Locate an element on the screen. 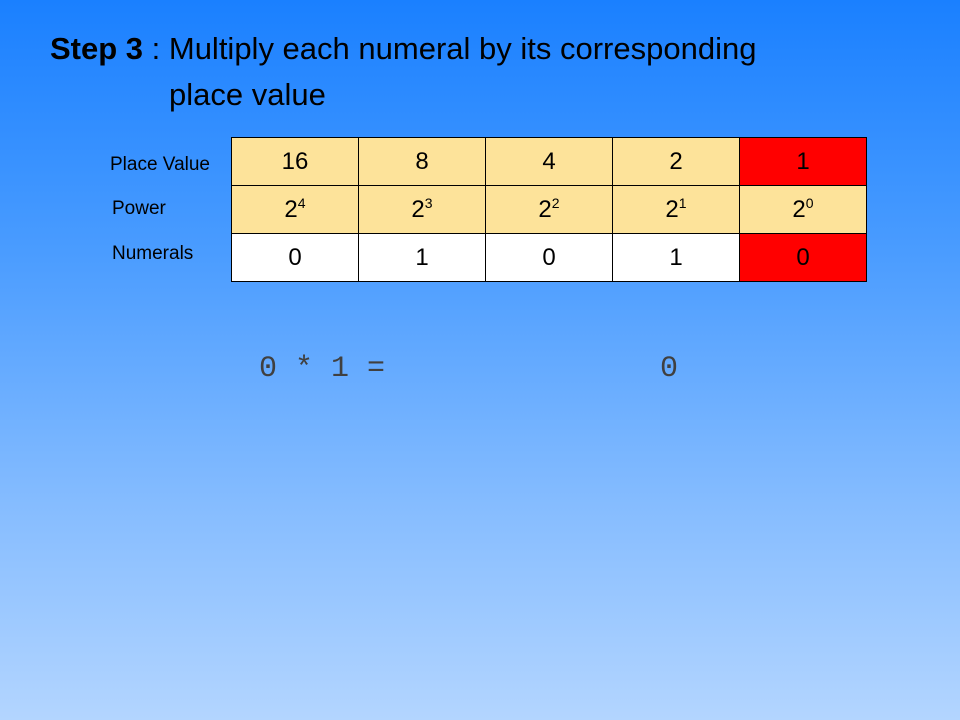  place-value-cell: 4 is located at coordinates (549, 161).